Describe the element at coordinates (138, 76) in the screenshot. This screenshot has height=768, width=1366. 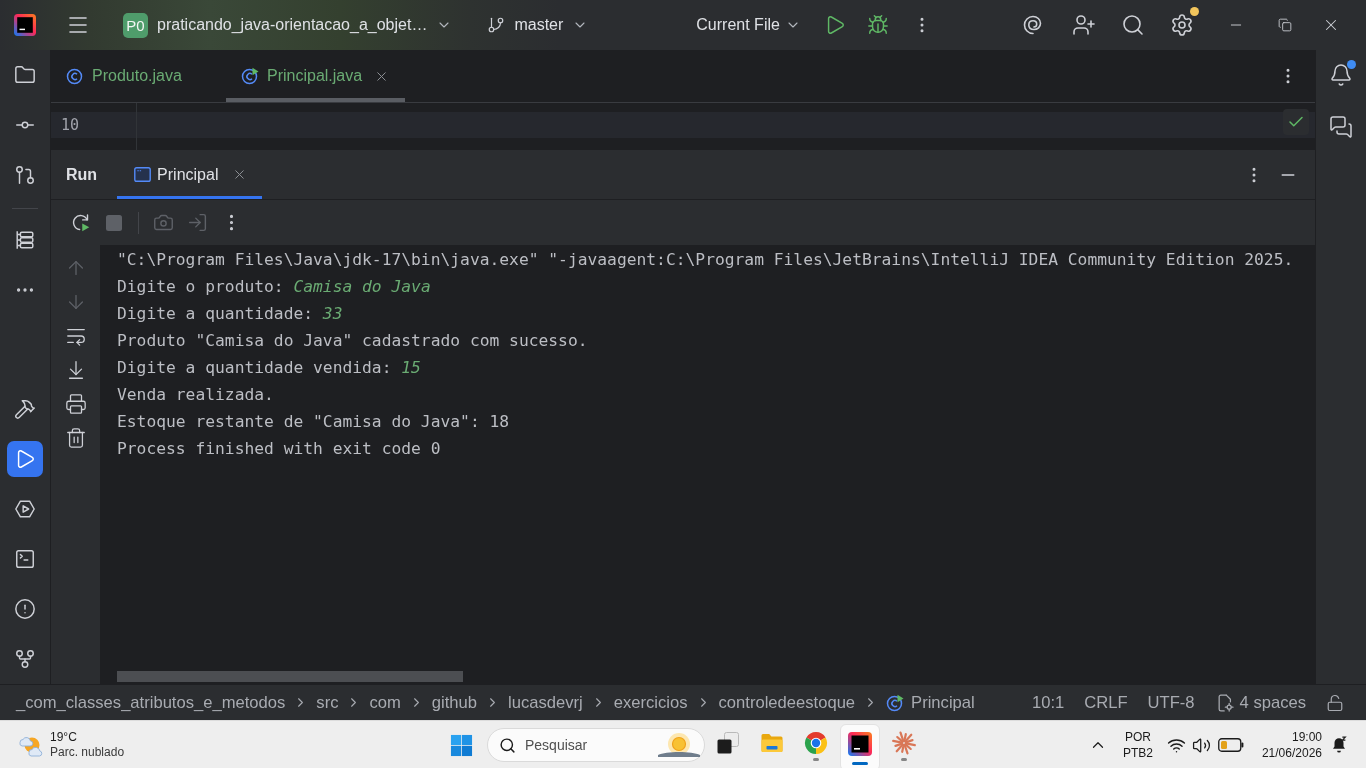
I see `editor-tab: Produto.java` at that location.